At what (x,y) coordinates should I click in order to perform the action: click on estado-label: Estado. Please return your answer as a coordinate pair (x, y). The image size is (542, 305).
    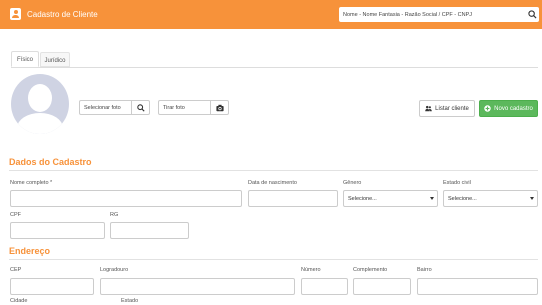
    Looking at the image, I should click on (130, 301).